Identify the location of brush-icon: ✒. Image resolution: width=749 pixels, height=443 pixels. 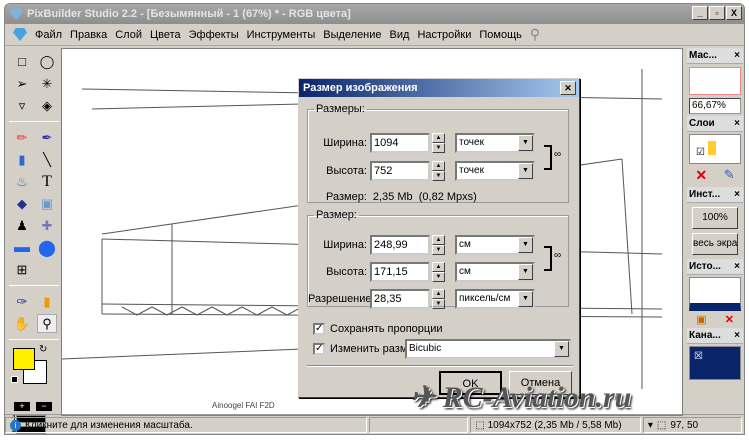
(47, 137).